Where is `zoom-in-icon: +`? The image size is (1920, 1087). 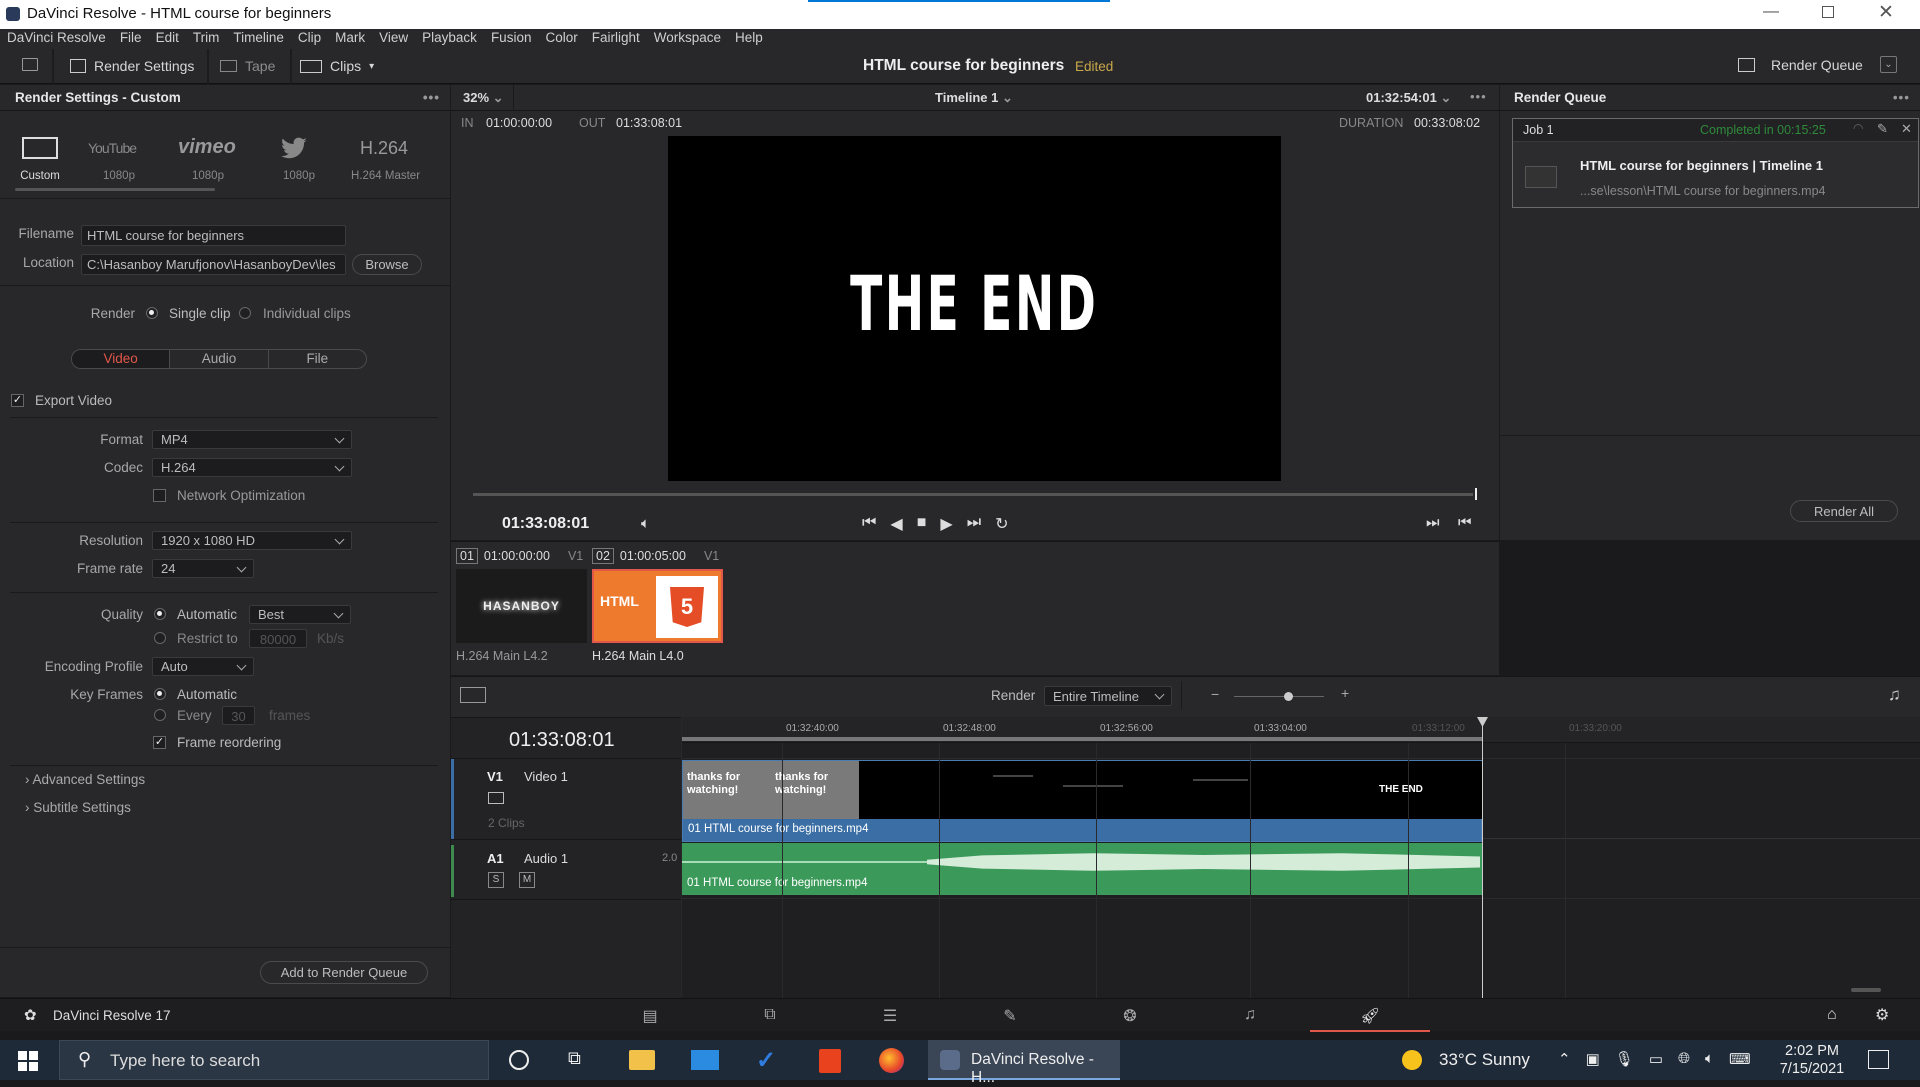
zoom-in-icon: + is located at coordinates (1345, 693).